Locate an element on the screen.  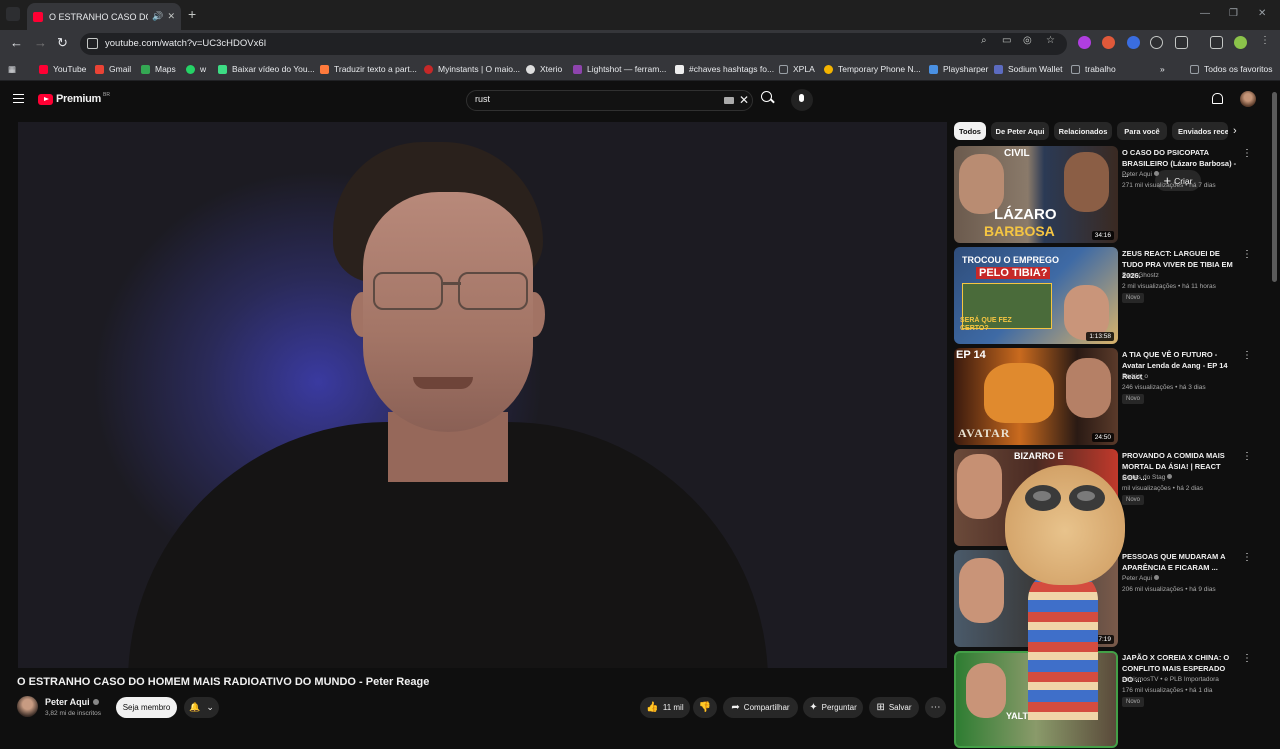
bookmark-xterio: Xterio is located at coordinates (544, 69).